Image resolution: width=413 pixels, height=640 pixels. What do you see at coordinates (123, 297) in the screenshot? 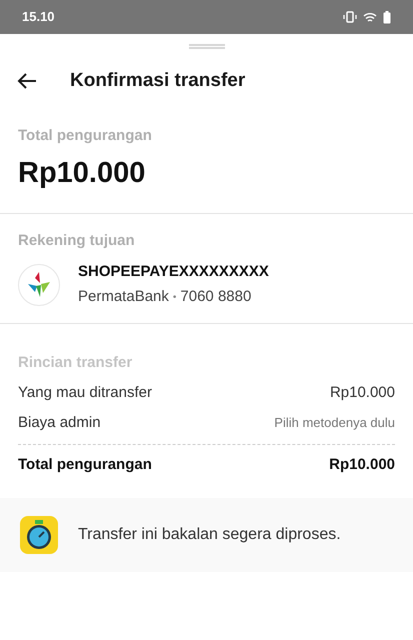
I see `bank-name: PermataBank` at bounding box center [123, 297].